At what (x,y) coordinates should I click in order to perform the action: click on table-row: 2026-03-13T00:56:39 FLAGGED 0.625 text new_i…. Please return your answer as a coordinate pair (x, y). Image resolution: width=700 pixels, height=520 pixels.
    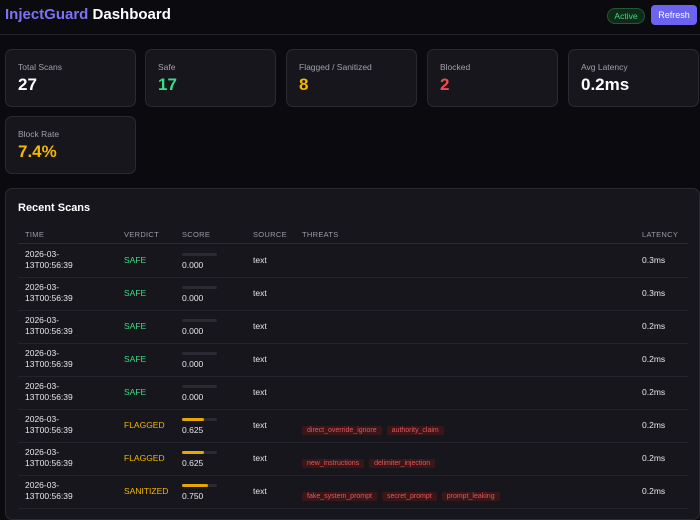
    Looking at the image, I should click on (353, 459).